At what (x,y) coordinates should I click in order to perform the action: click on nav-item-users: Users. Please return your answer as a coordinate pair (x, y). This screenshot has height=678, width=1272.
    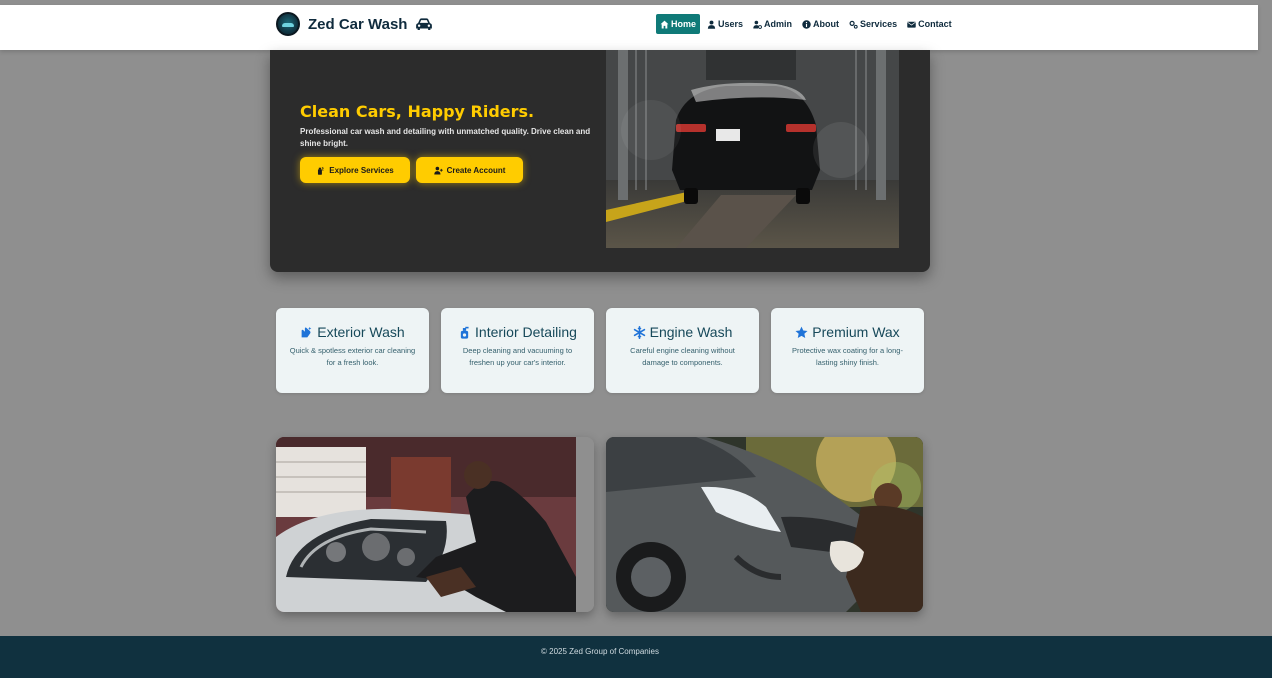
    Looking at the image, I should click on (725, 24).